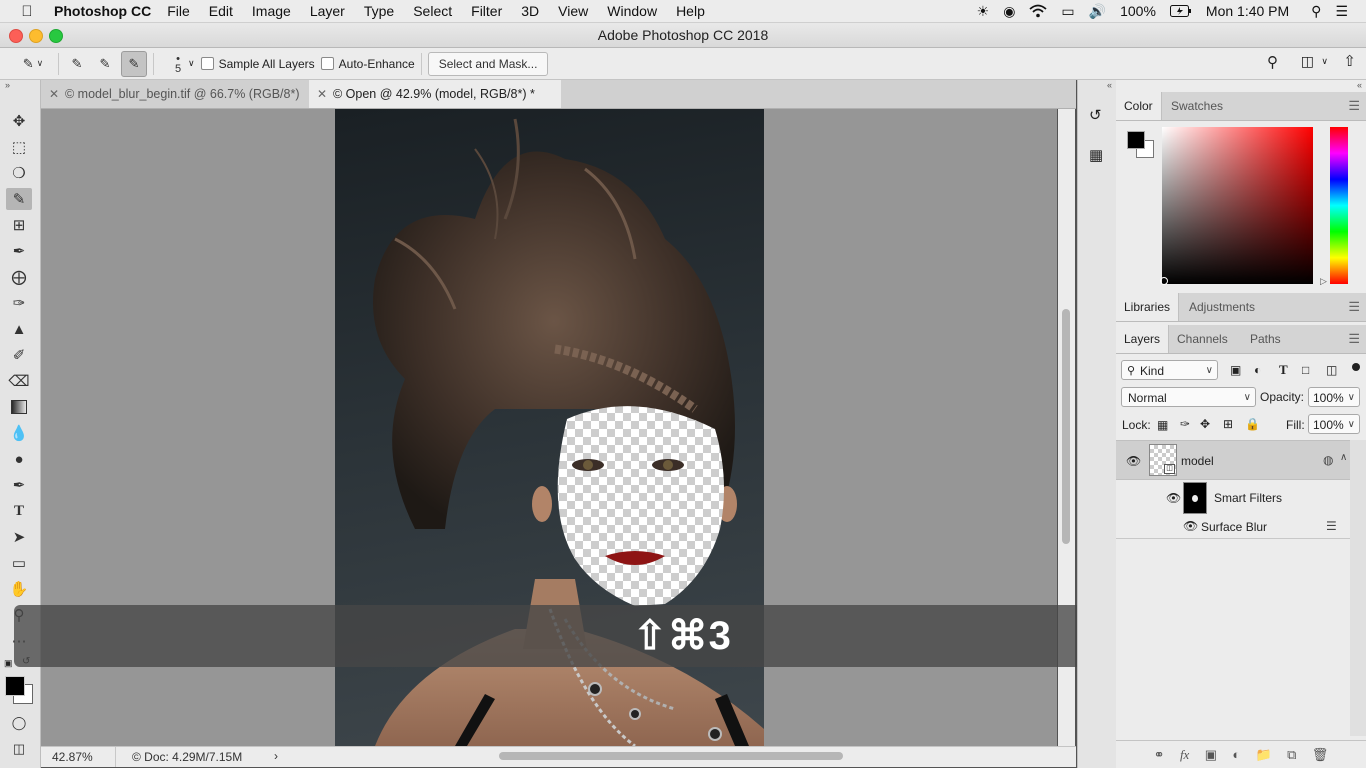 The image size is (1366, 768). Describe the element at coordinates (435, 94) in the screenshot. I see `tab-open: ✕ © Open @ 42.9% (model, RGB/8*) *` at that location.